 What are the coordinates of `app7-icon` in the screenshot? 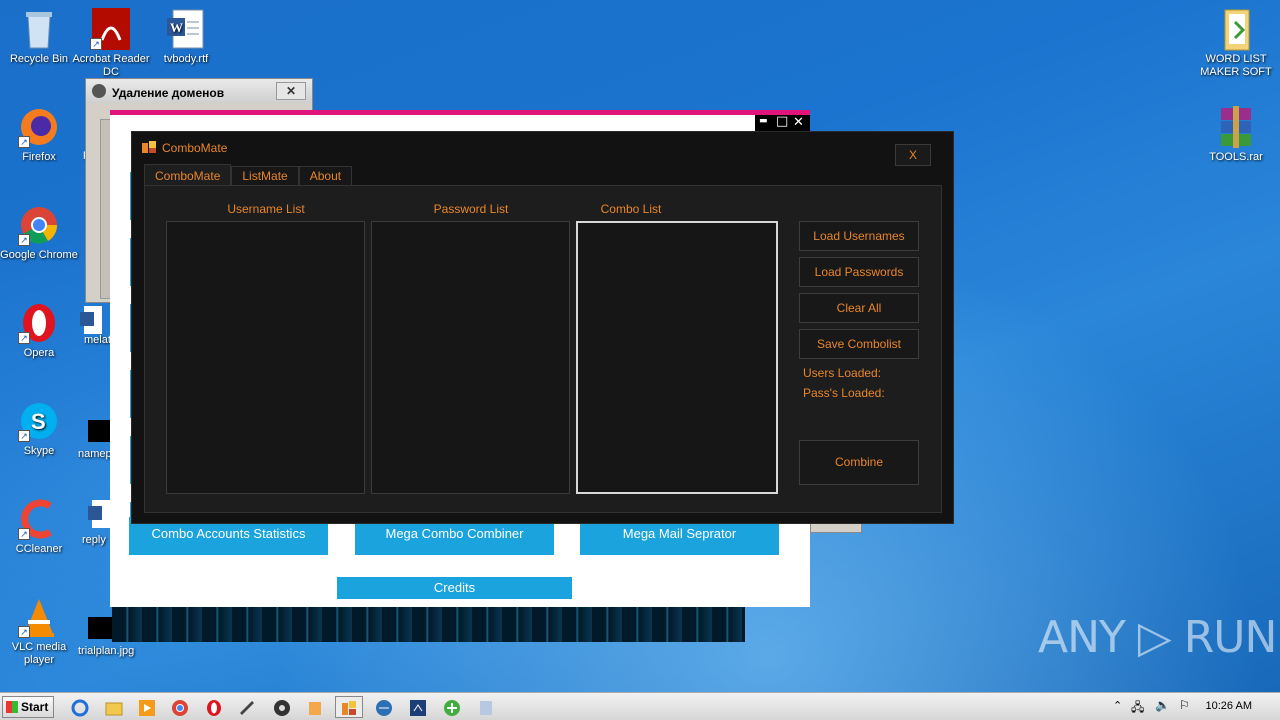 It's located at (486, 707).